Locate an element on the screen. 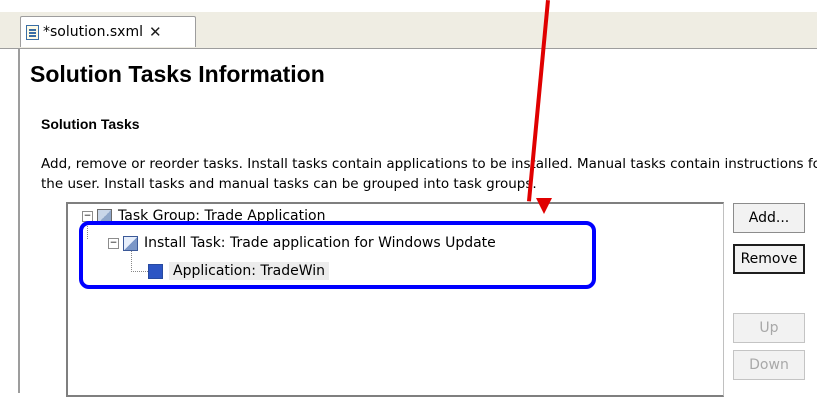  collapse-icon: − is located at coordinates (87, 216).